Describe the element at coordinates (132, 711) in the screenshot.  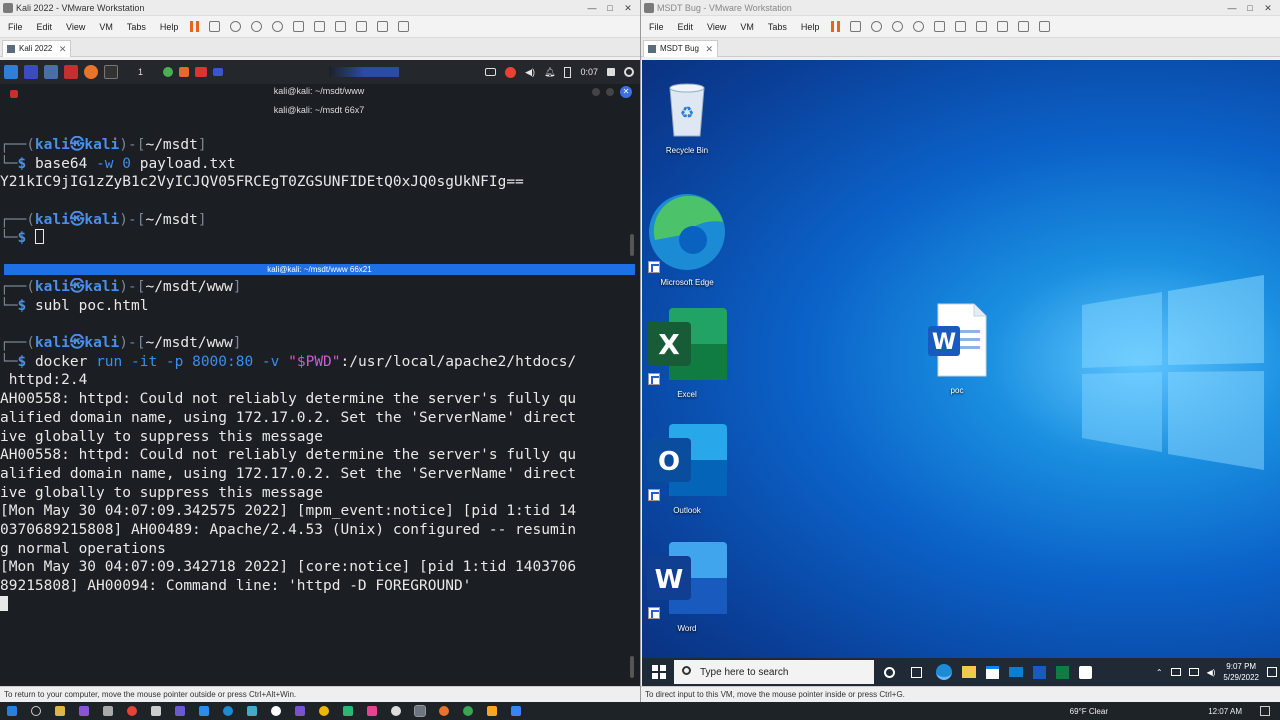
I see `host-chrome-icon` at that location.